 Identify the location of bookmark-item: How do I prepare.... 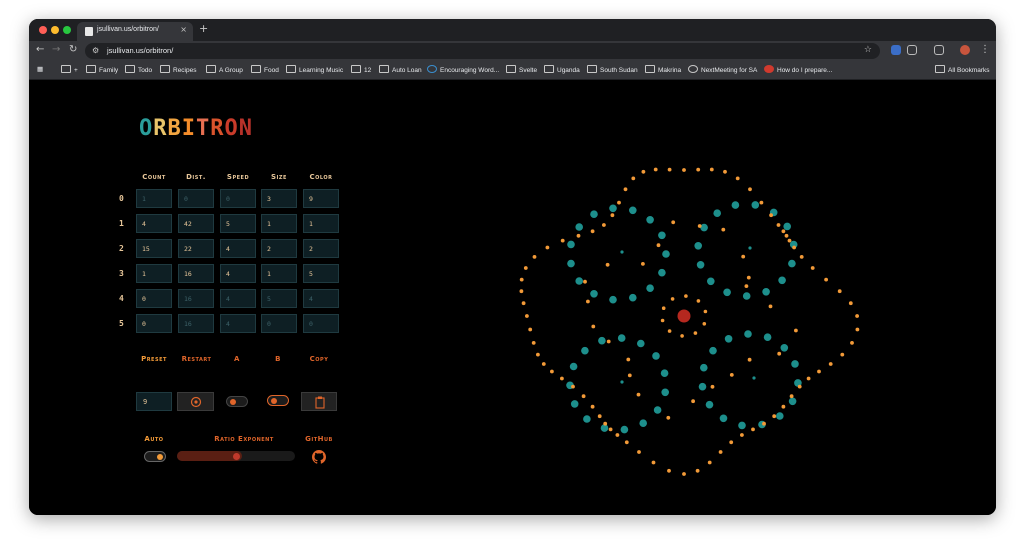
(798, 69).